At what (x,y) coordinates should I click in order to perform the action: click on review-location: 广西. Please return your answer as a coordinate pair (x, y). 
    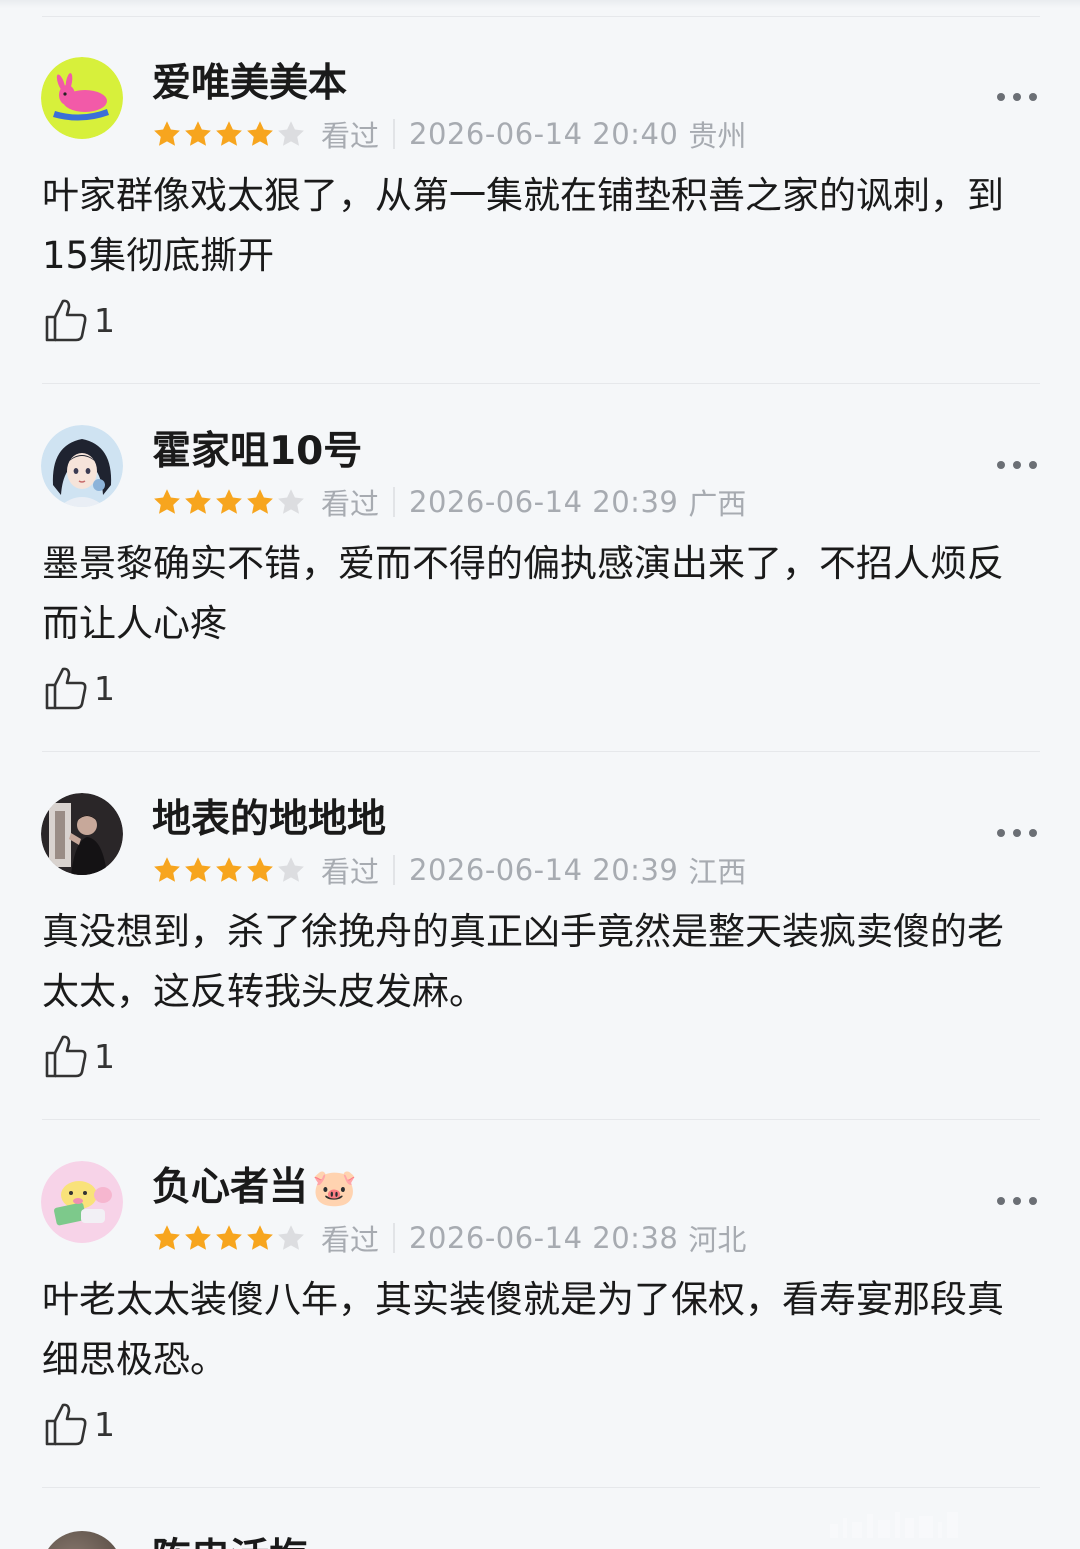
    Looking at the image, I should click on (717, 504).